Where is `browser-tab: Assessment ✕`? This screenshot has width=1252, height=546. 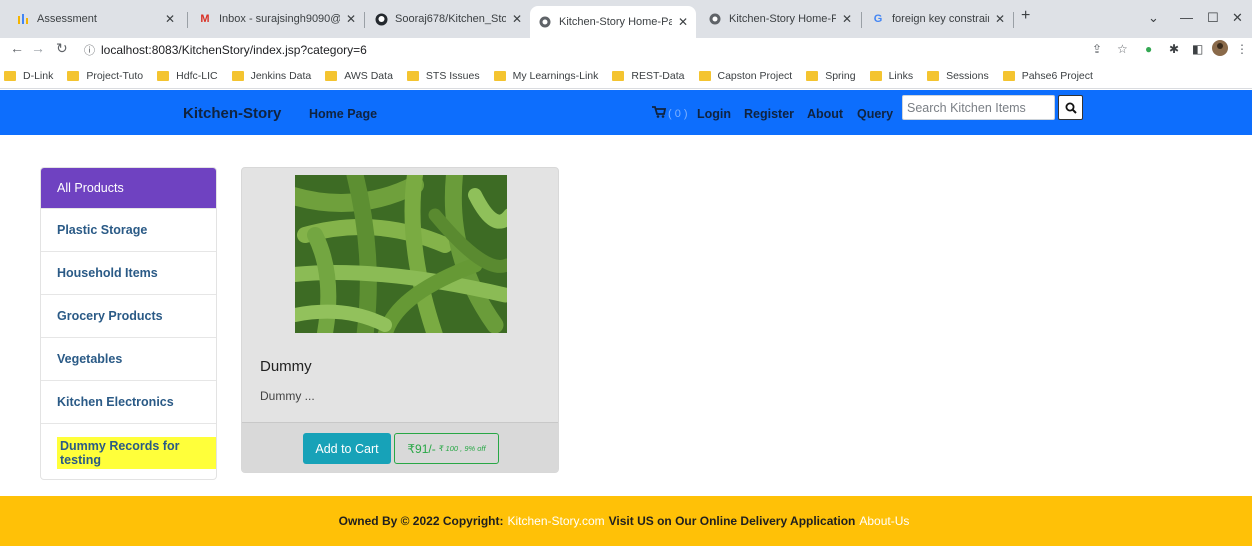 browser-tab: Assessment ✕ is located at coordinates (95, 19).